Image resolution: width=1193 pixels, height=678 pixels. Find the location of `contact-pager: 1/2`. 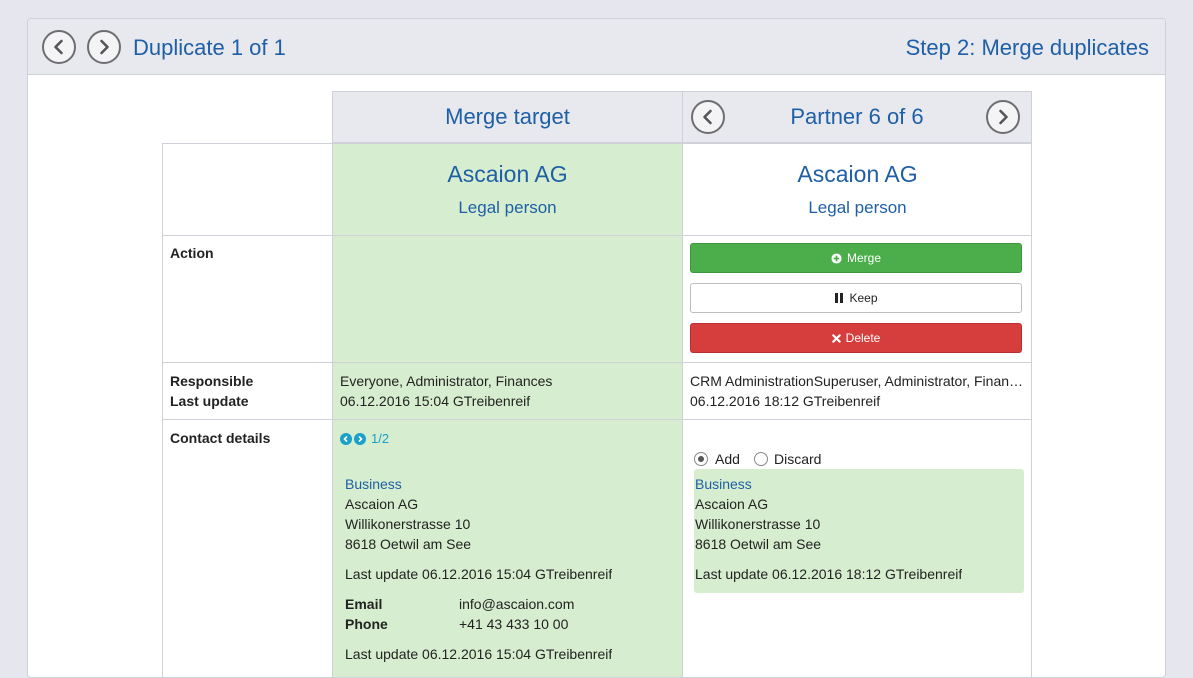

contact-pager: 1/2 is located at coordinates (364, 438).